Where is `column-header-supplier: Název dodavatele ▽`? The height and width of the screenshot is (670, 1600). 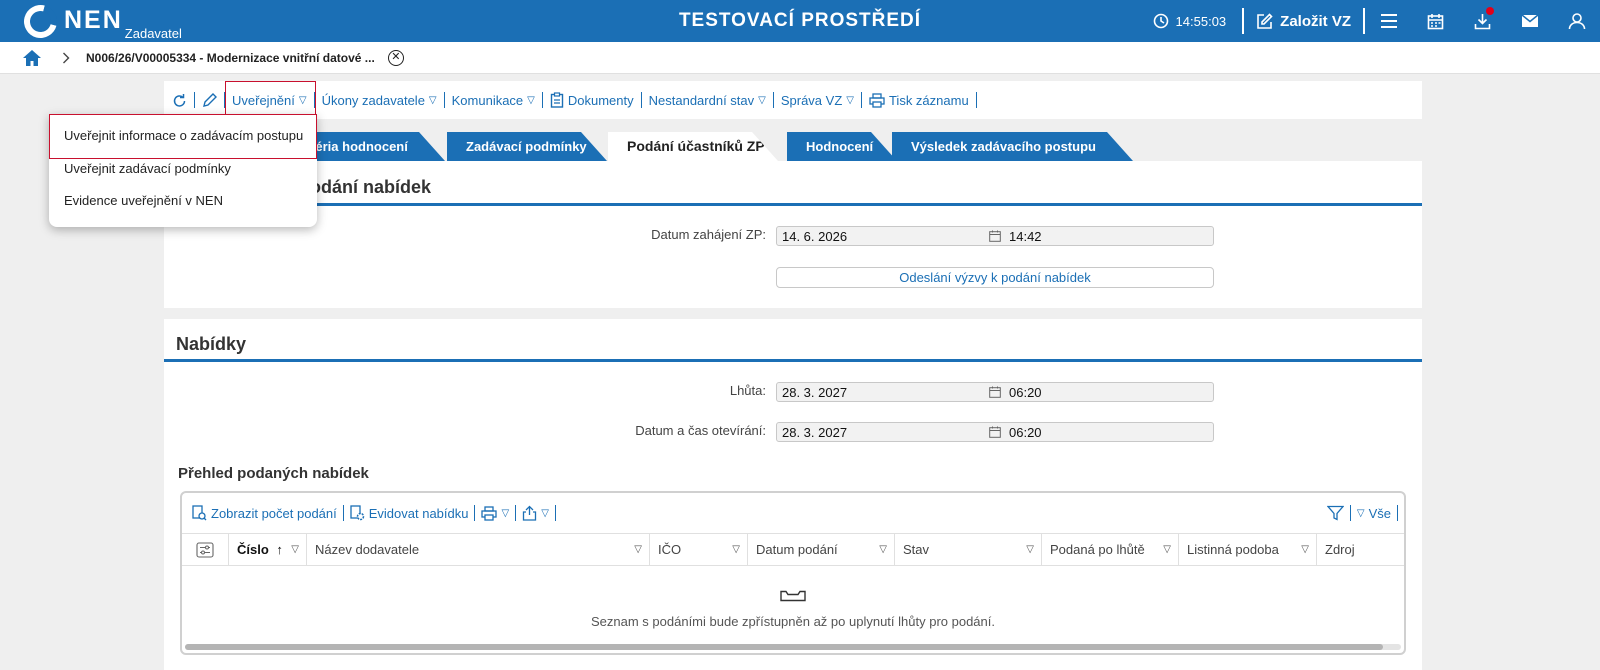
column-header-supplier: Název dodavatele ▽ is located at coordinates (478, 550).